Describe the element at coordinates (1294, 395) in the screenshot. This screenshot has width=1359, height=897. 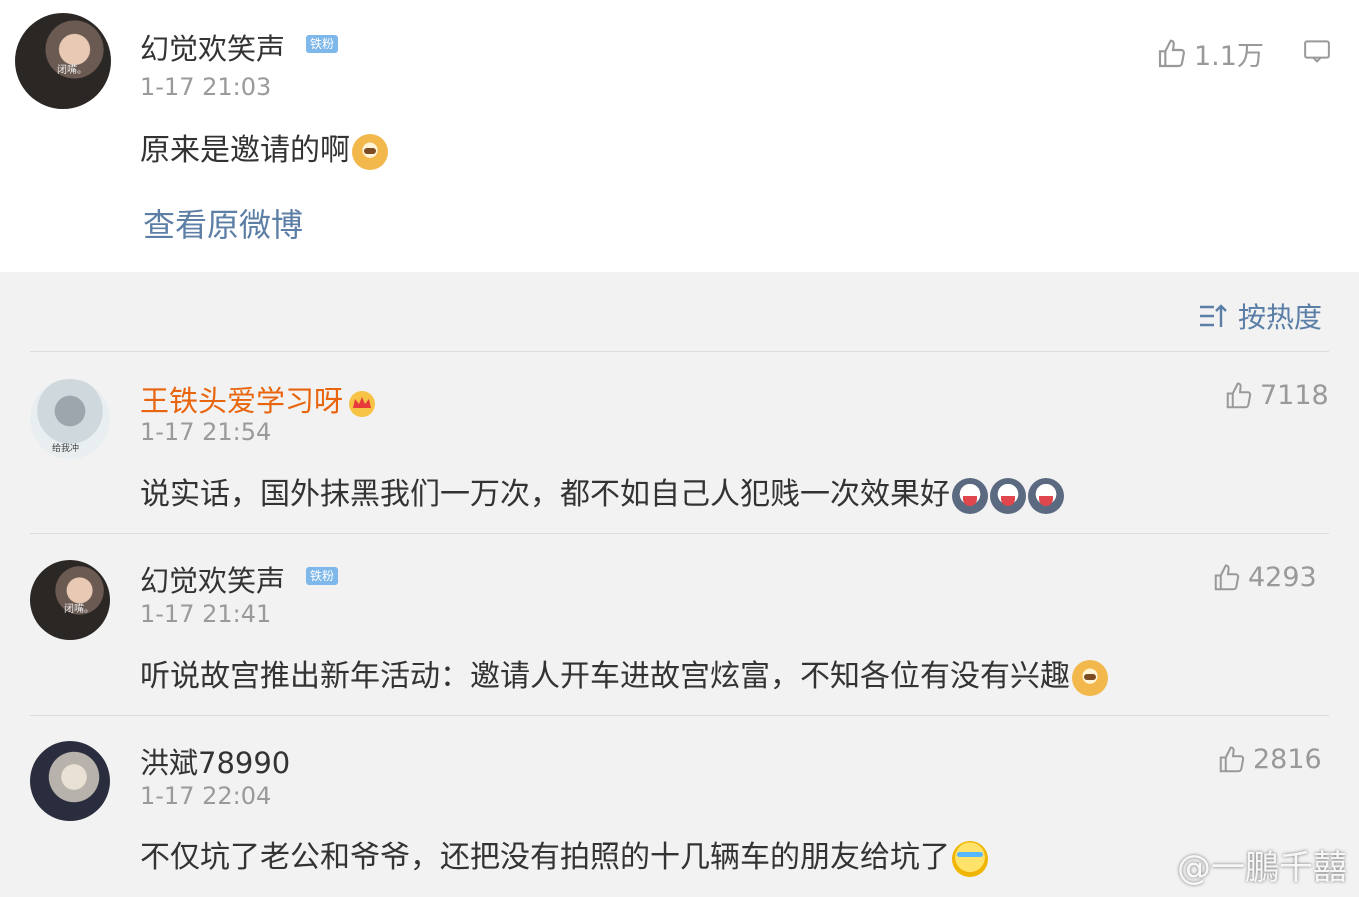
I see `comment-like-count: 7118` at that location.